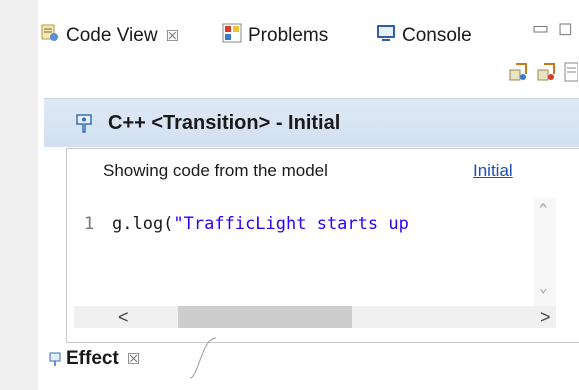  I want to click on tab-problems: Problems, so click(275, 36).